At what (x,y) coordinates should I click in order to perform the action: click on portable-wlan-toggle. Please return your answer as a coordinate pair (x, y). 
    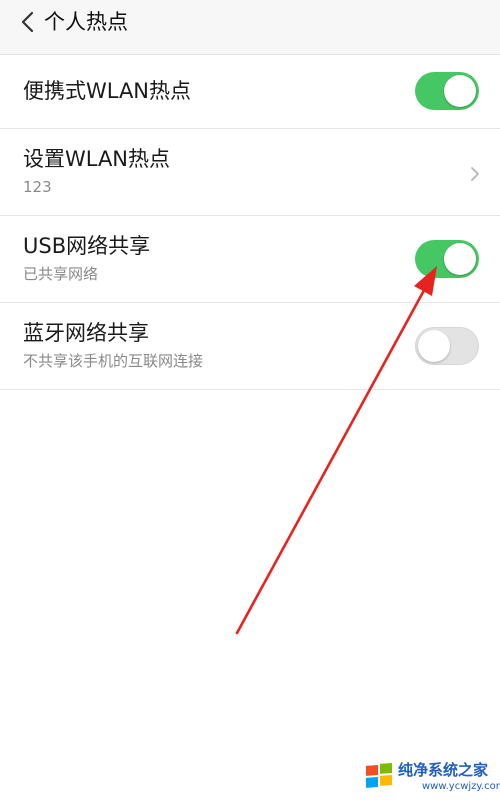
    Looking at the image, I should click on (447, 91).